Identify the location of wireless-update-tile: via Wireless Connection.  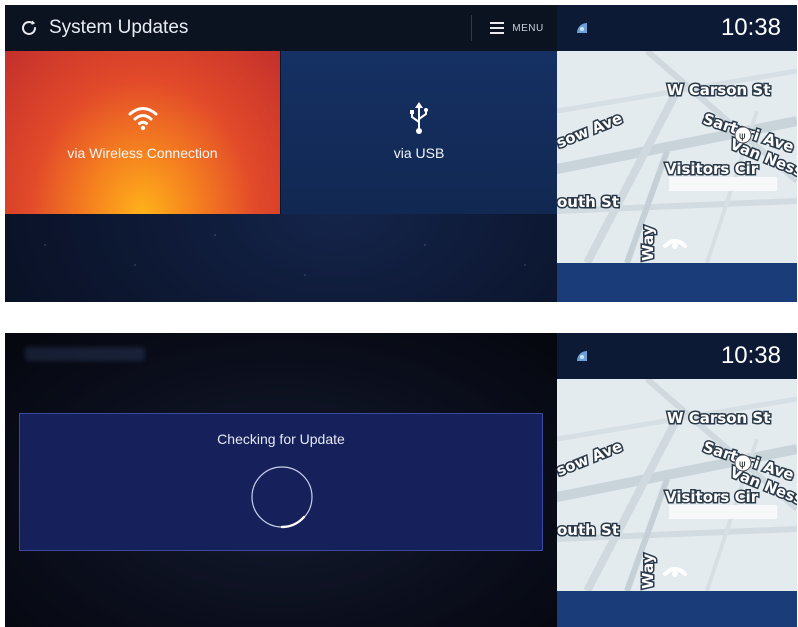
(142, 132).